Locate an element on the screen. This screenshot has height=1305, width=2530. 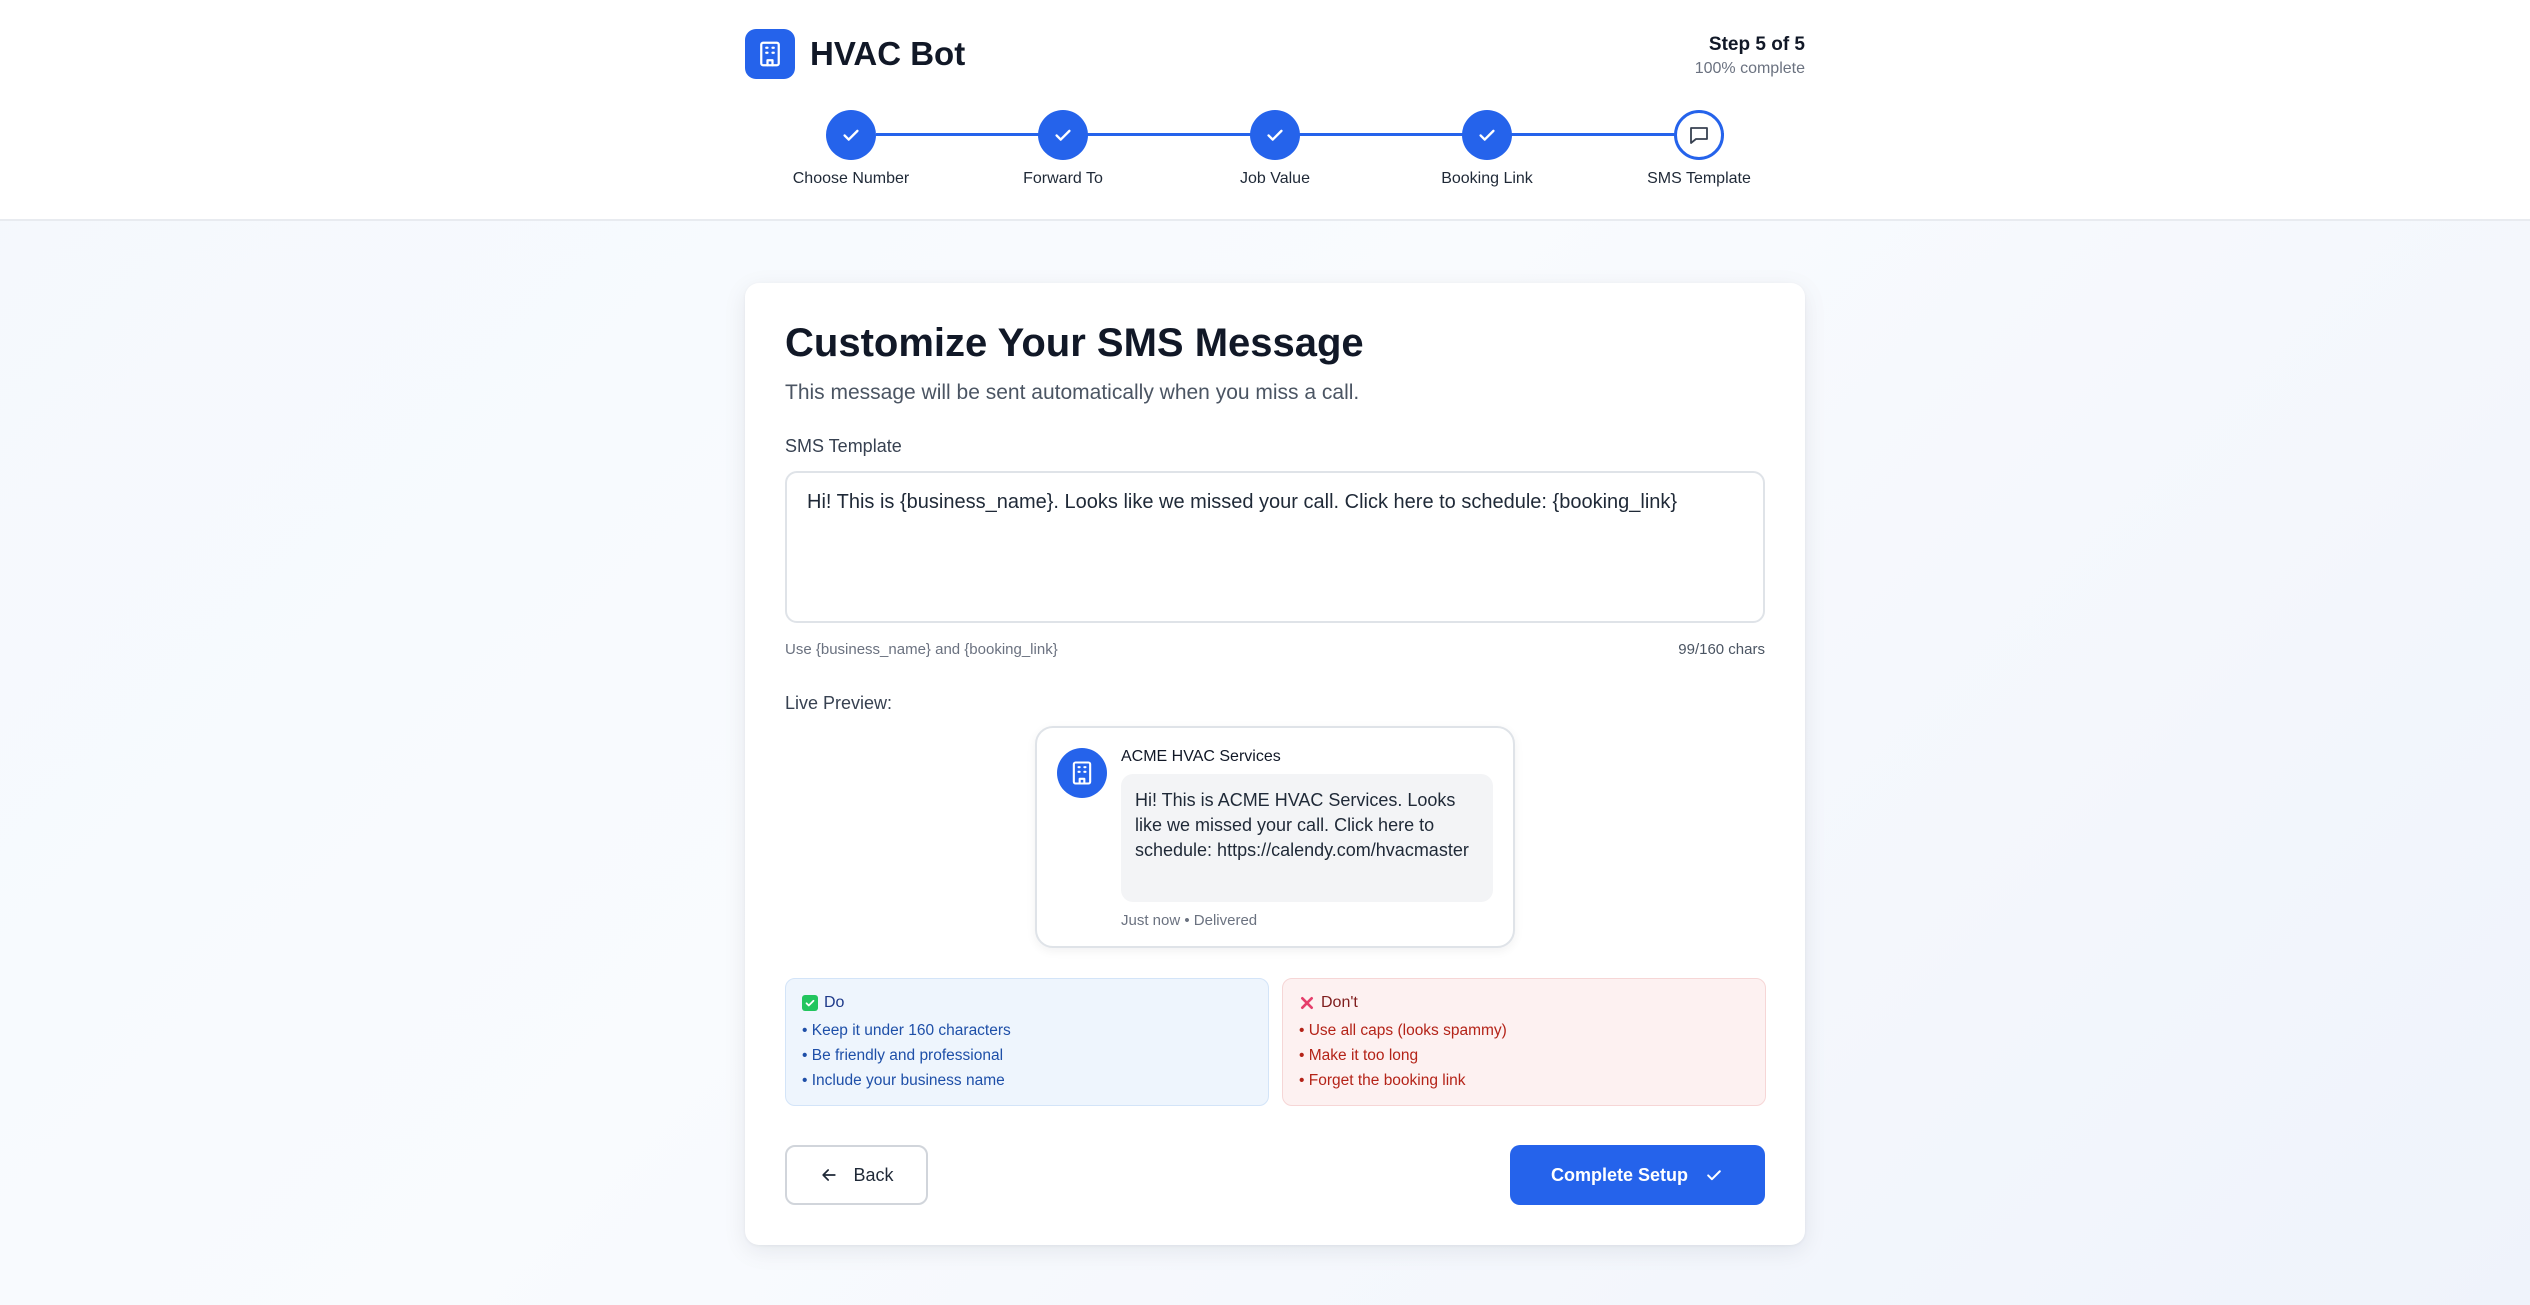
step-job-value is located at coordinates (1275, 135).